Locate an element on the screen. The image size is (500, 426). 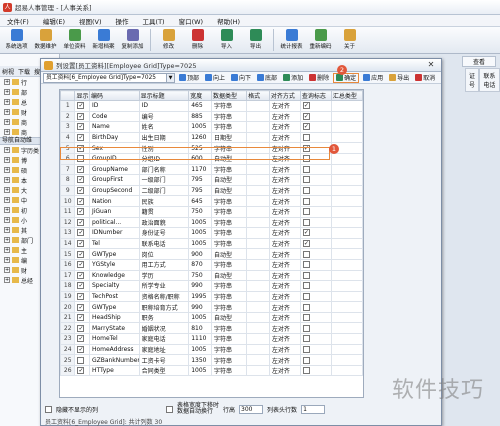
toolbar-button: 导出 is located at coordinates (255, 40).